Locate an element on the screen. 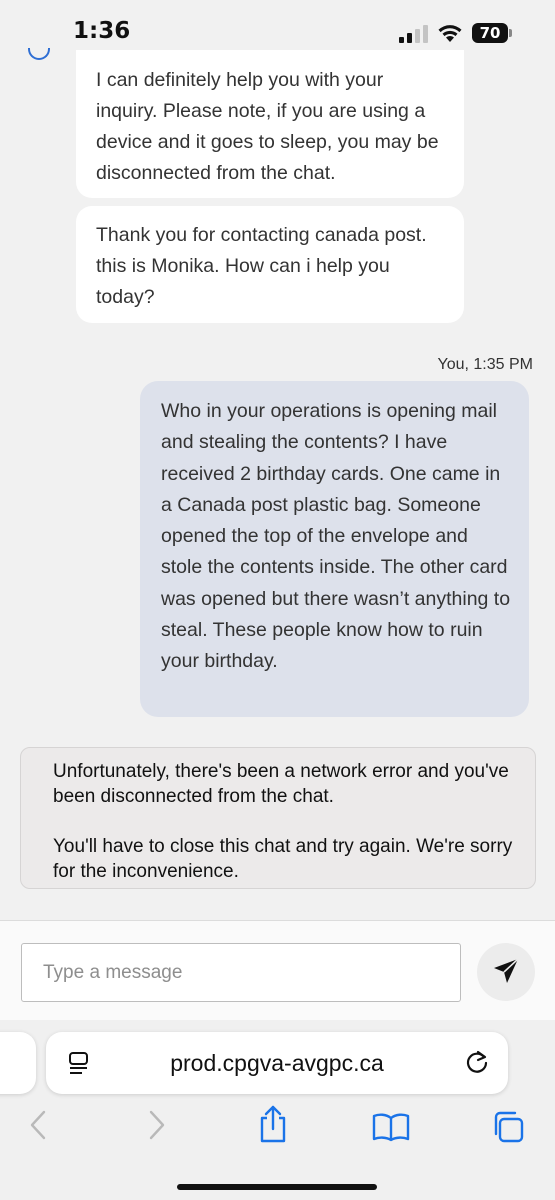 The width and height of the screenshot is (555, 1200). message-input is located at coordinates (241, 972).